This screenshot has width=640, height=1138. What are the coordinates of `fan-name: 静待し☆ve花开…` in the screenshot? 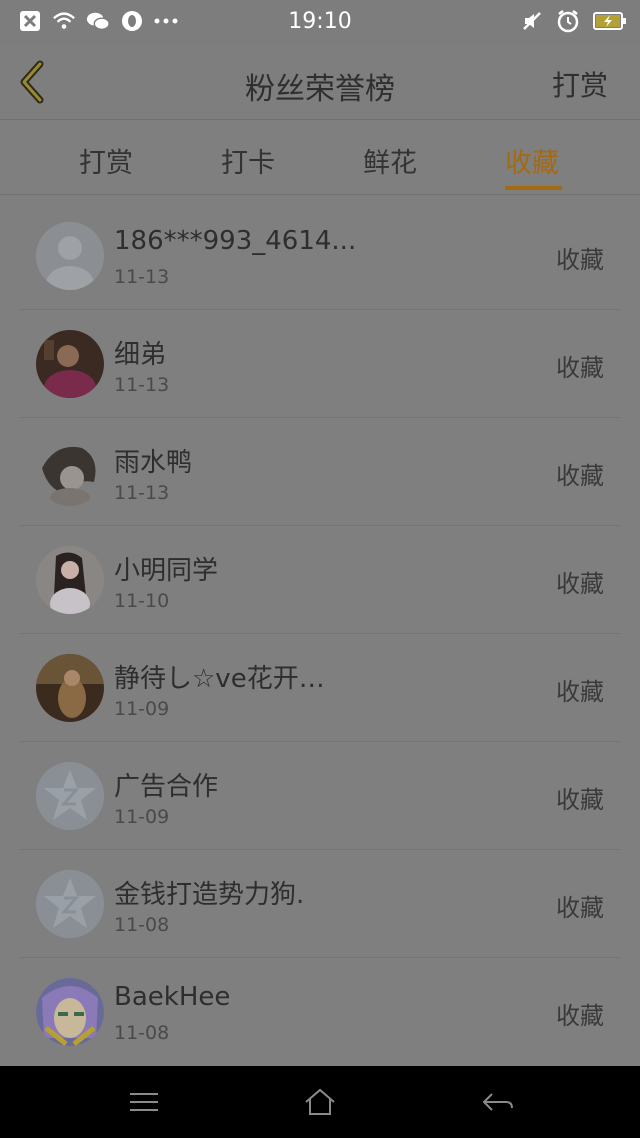 It's located at (219, 679).